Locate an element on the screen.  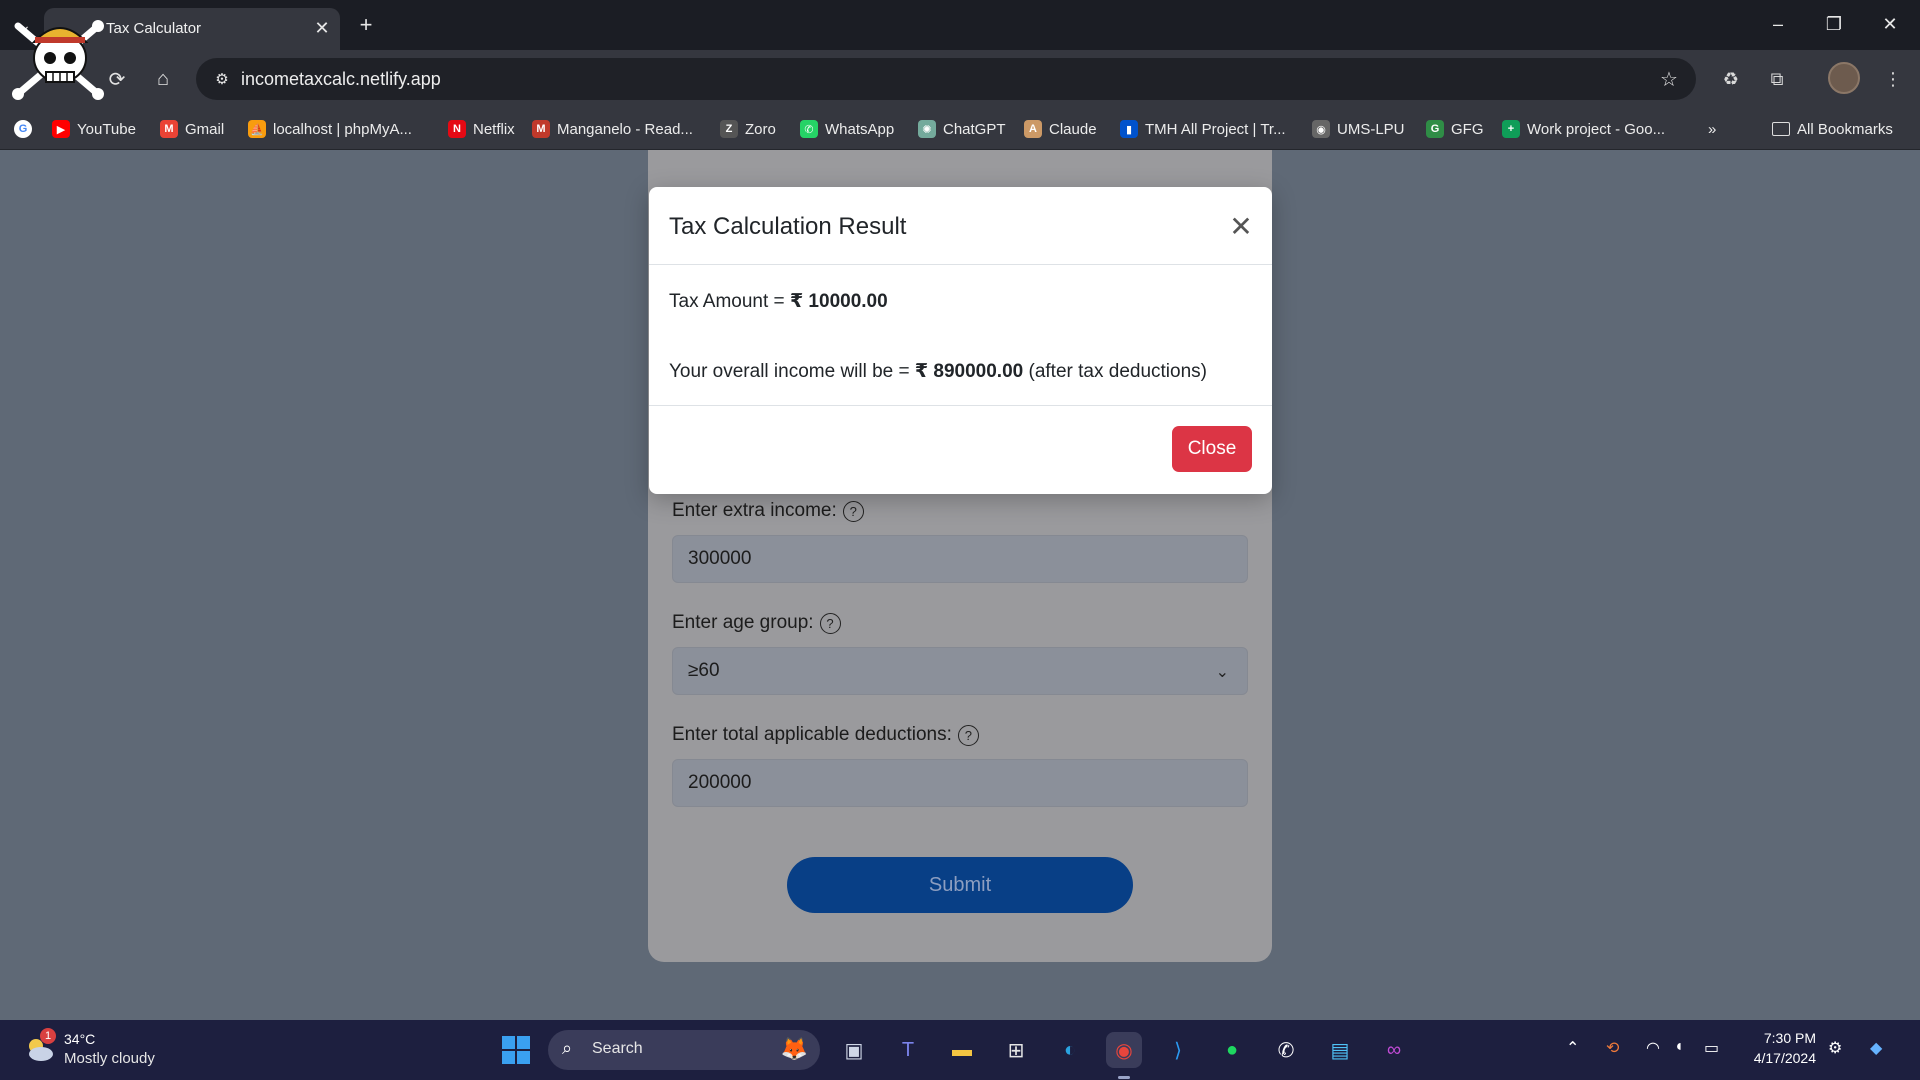
site-info-icon: ⚙ is located at coordinates (222, 79).